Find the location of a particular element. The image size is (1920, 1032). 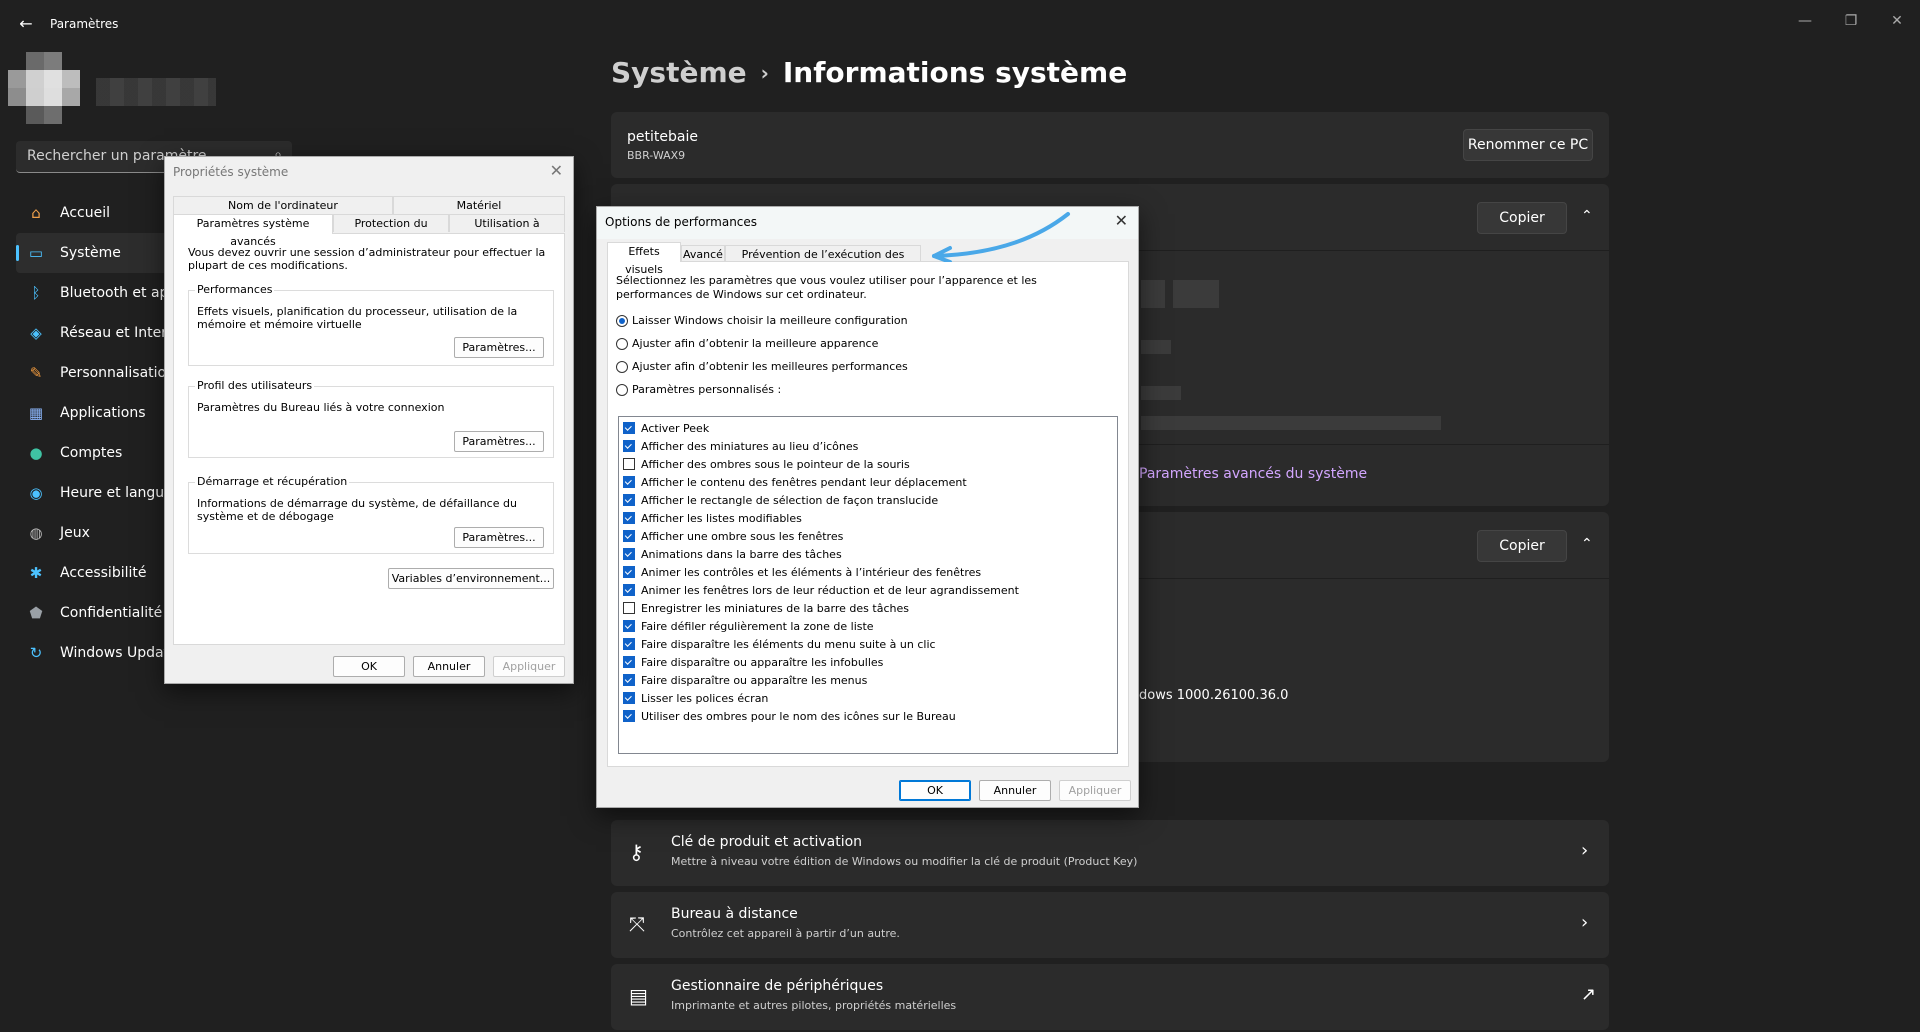

rename-pc-button: Renommer ce PC is located at coordinates (1528, 145).